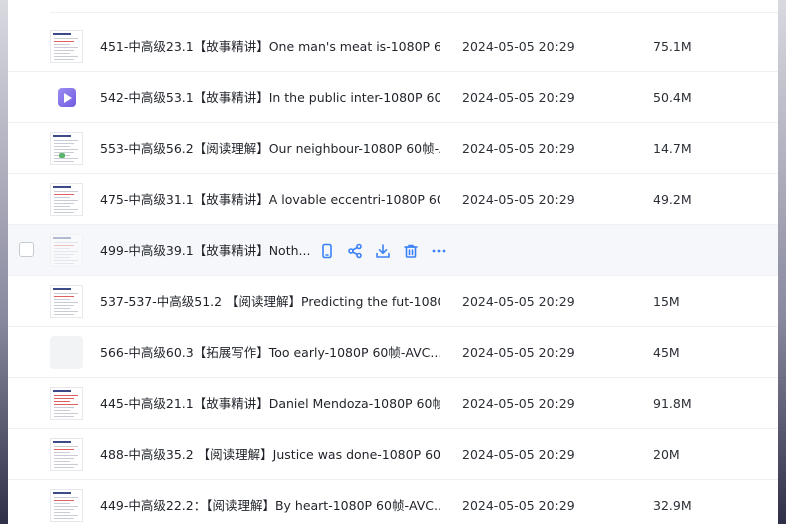 The width and height of the screenshot is (786, 524). What do you see at coordinates (672, 199) in the screenshot?
I see `file-size: 49.2M` at bounding box center [672, 199].